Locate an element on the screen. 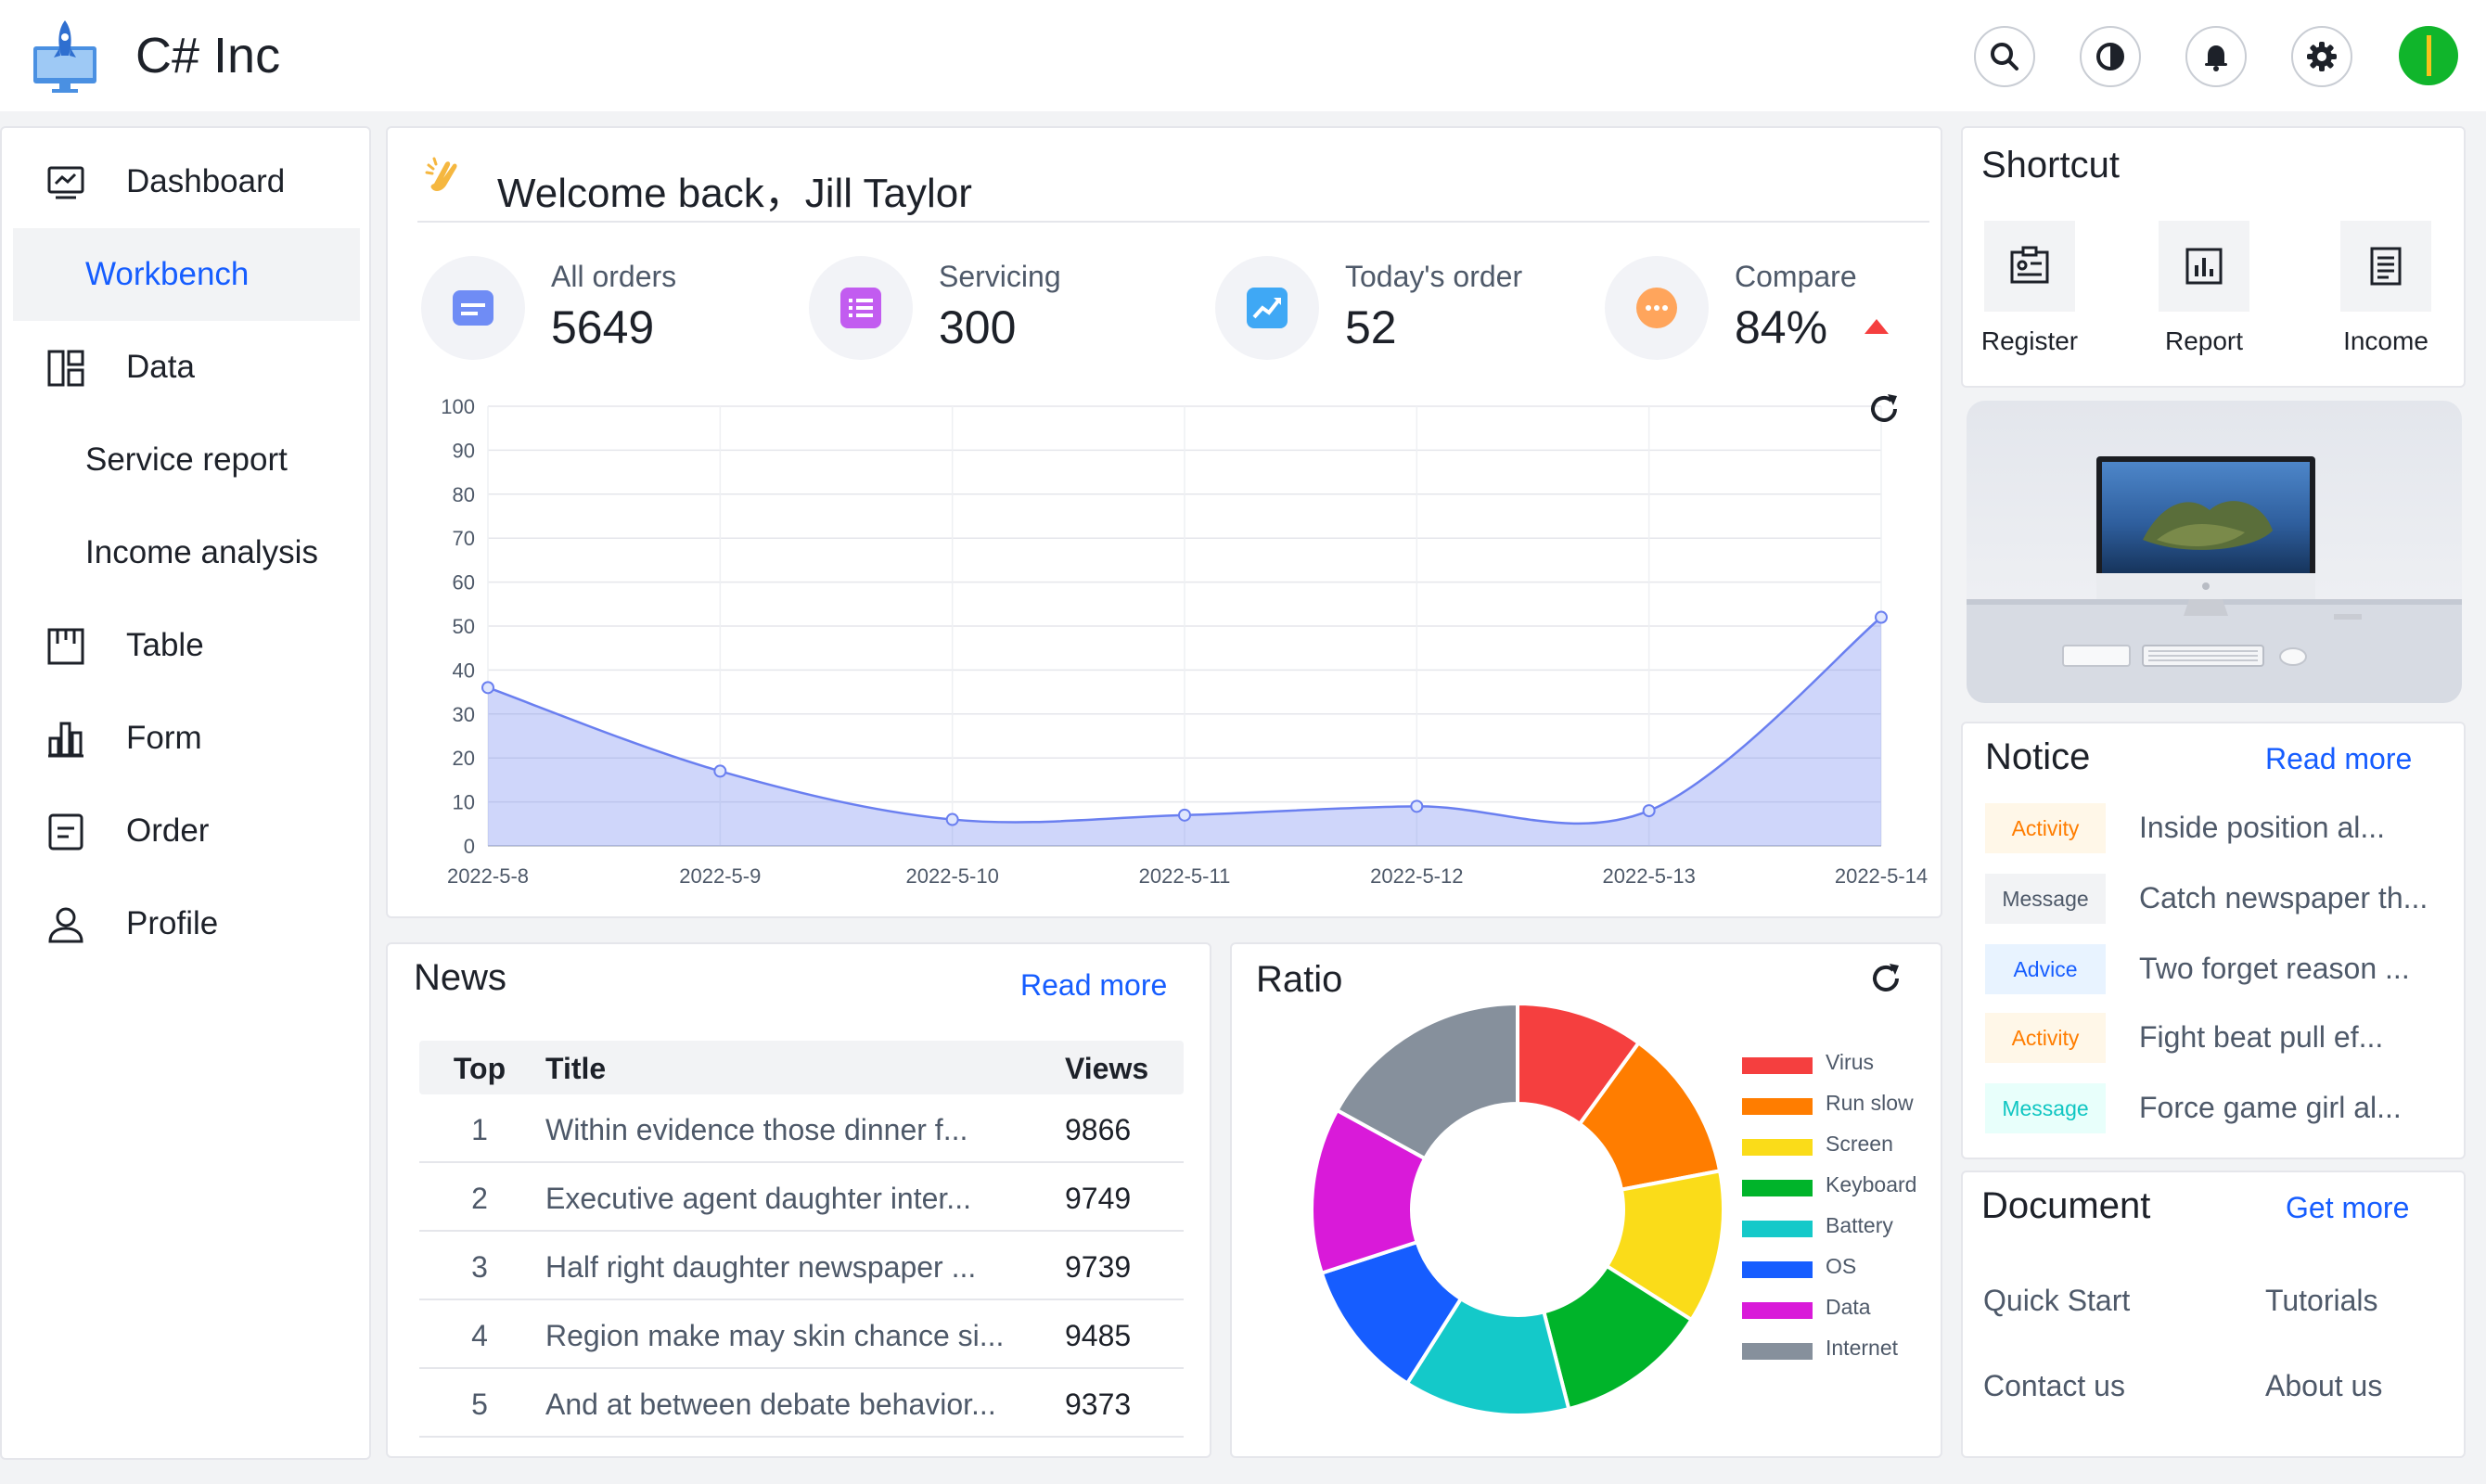 Image resolution: width=2486 pixels, height=1484 pixels. rocket-monitor-logo-icon is located at coordinates (64, 56).